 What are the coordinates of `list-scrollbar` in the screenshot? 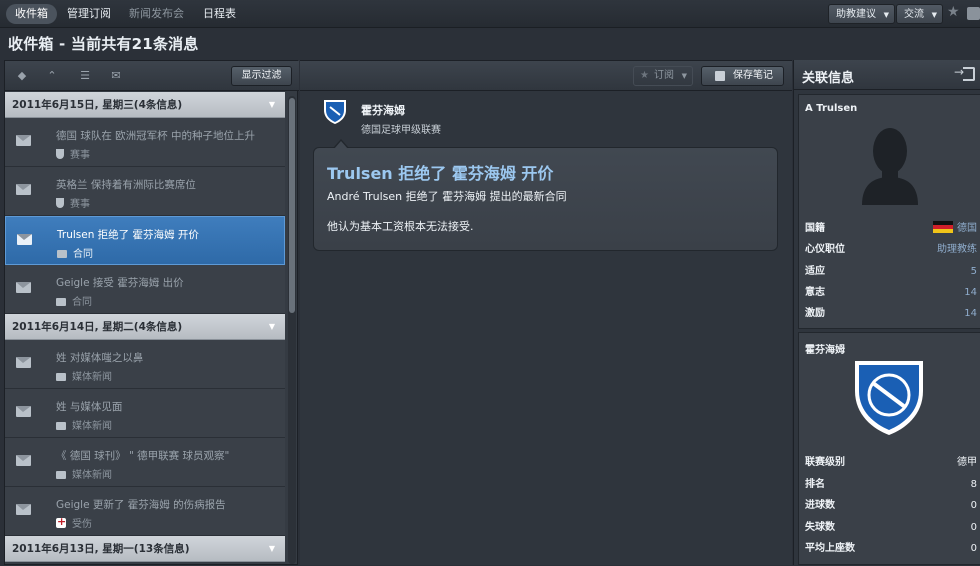 It's located at (292, 330).